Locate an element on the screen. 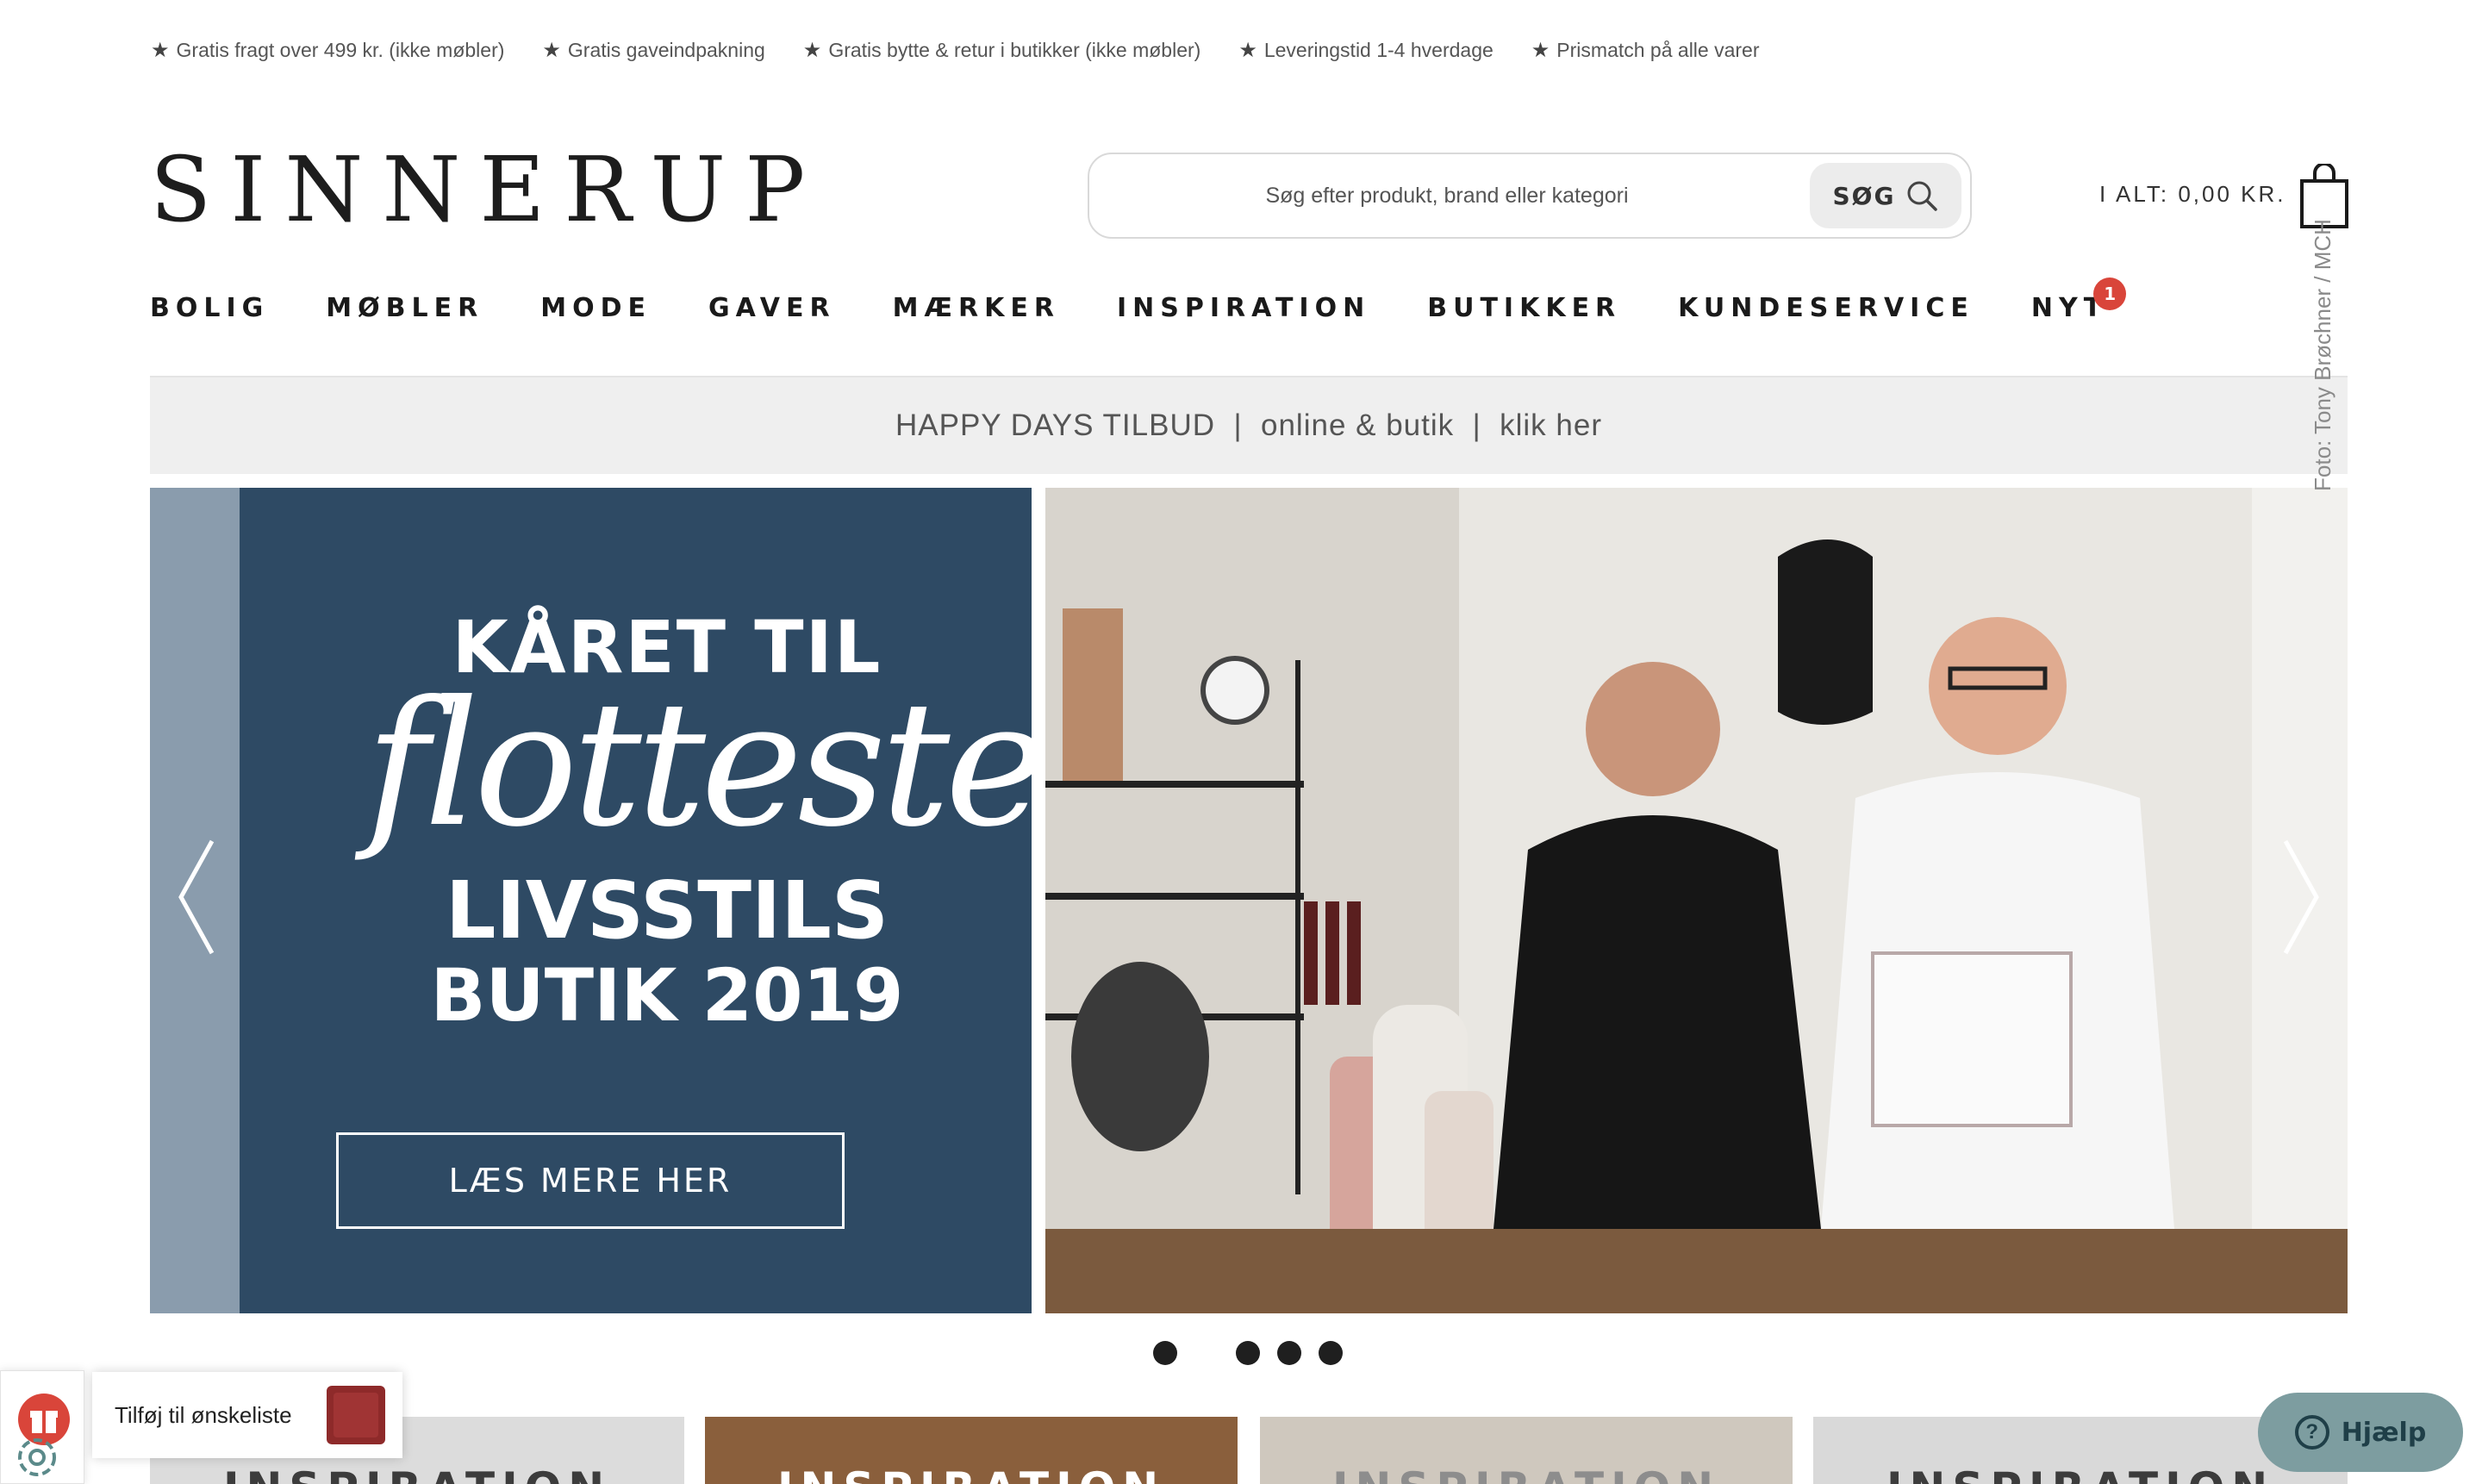 The height and width of the screenshot is (1484, 2482). slider-dots is located at coordinates (1248, 1353).